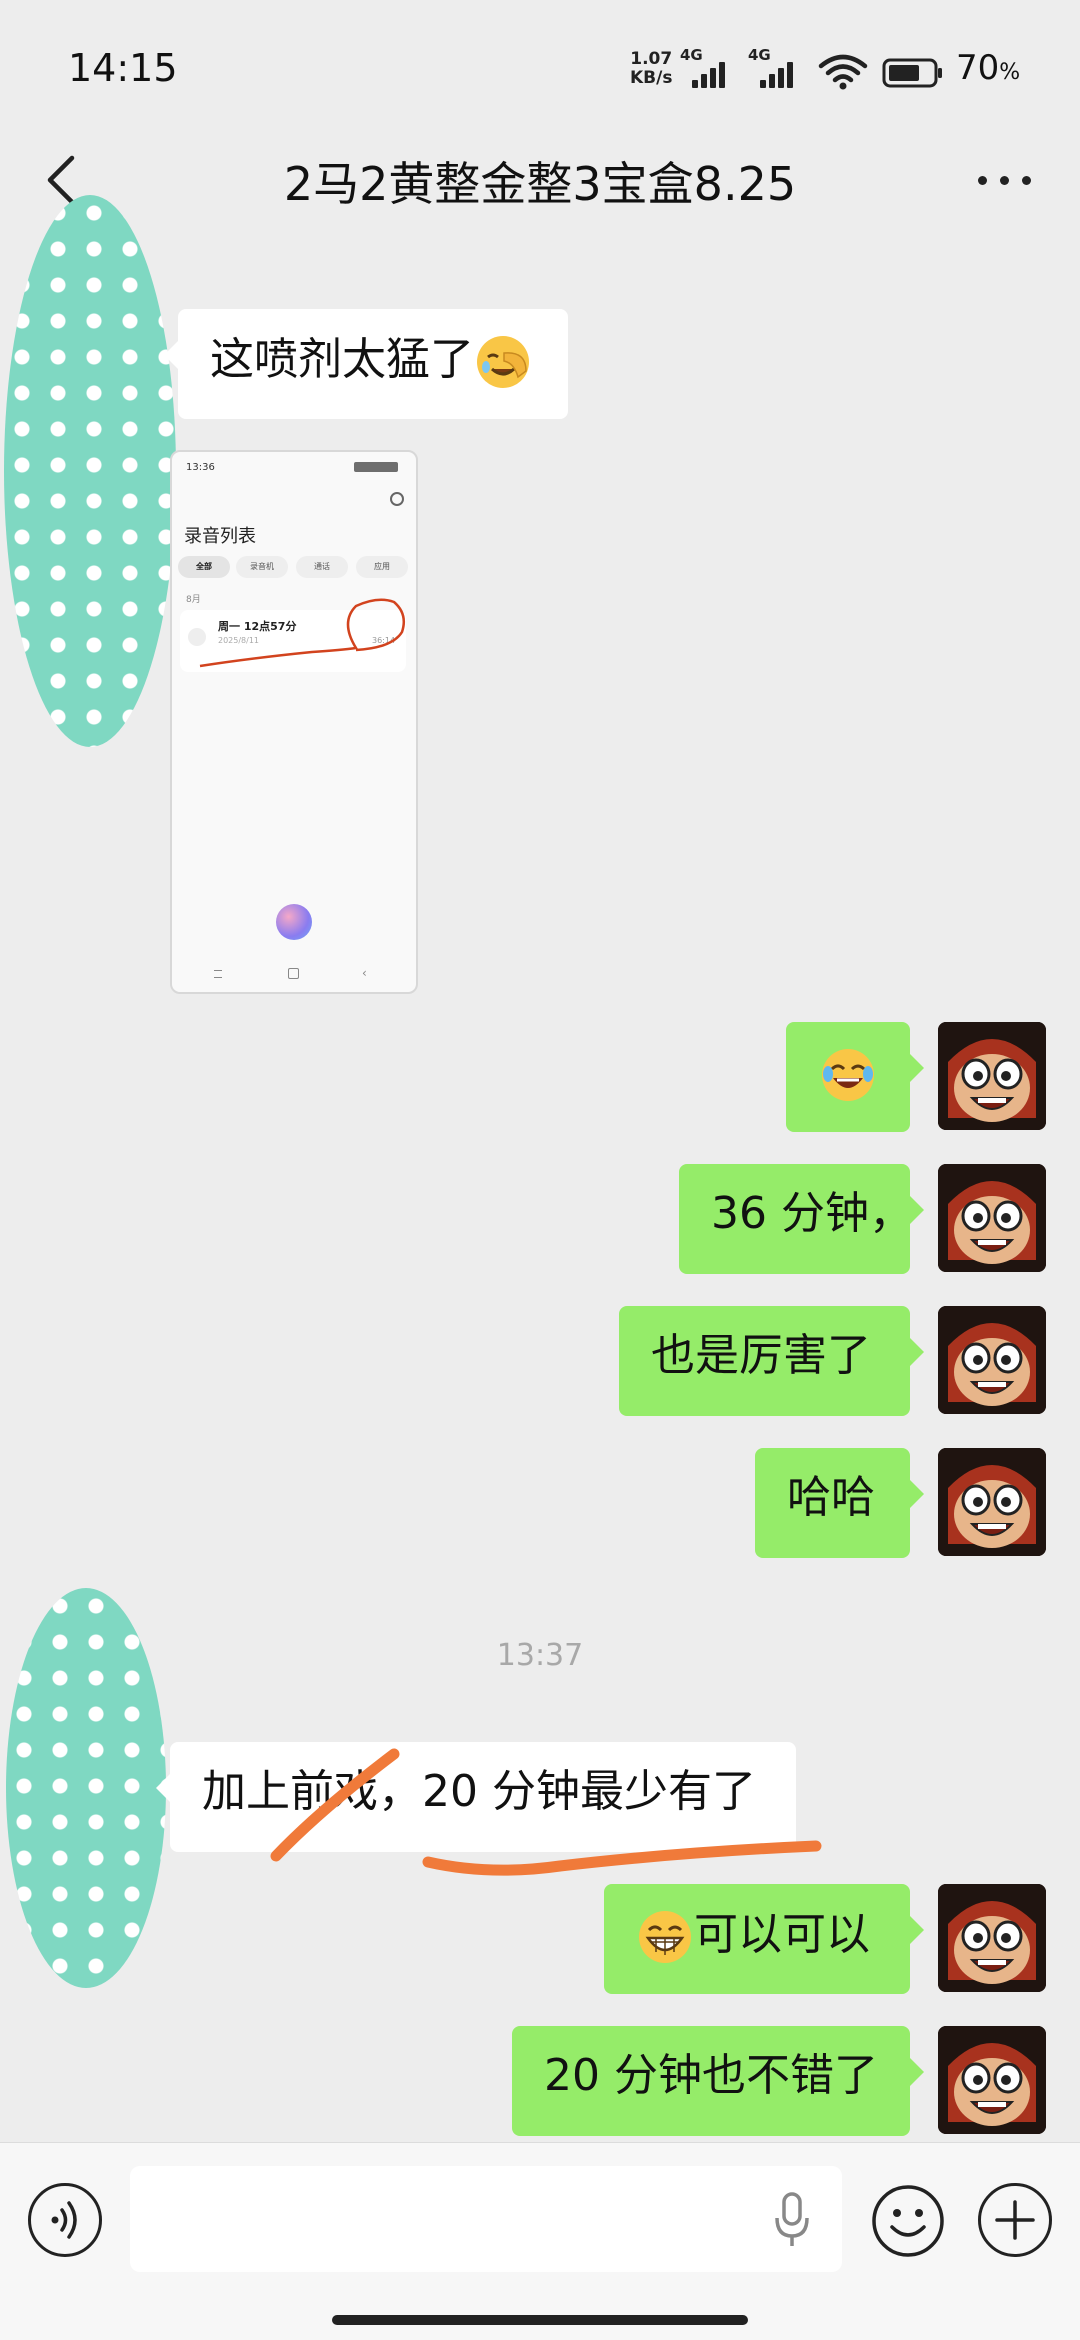 The image size is (1080, 2340). Describe the element at coordinates (540, 2320) in the screenshot. I see `home-indicator` at that location.